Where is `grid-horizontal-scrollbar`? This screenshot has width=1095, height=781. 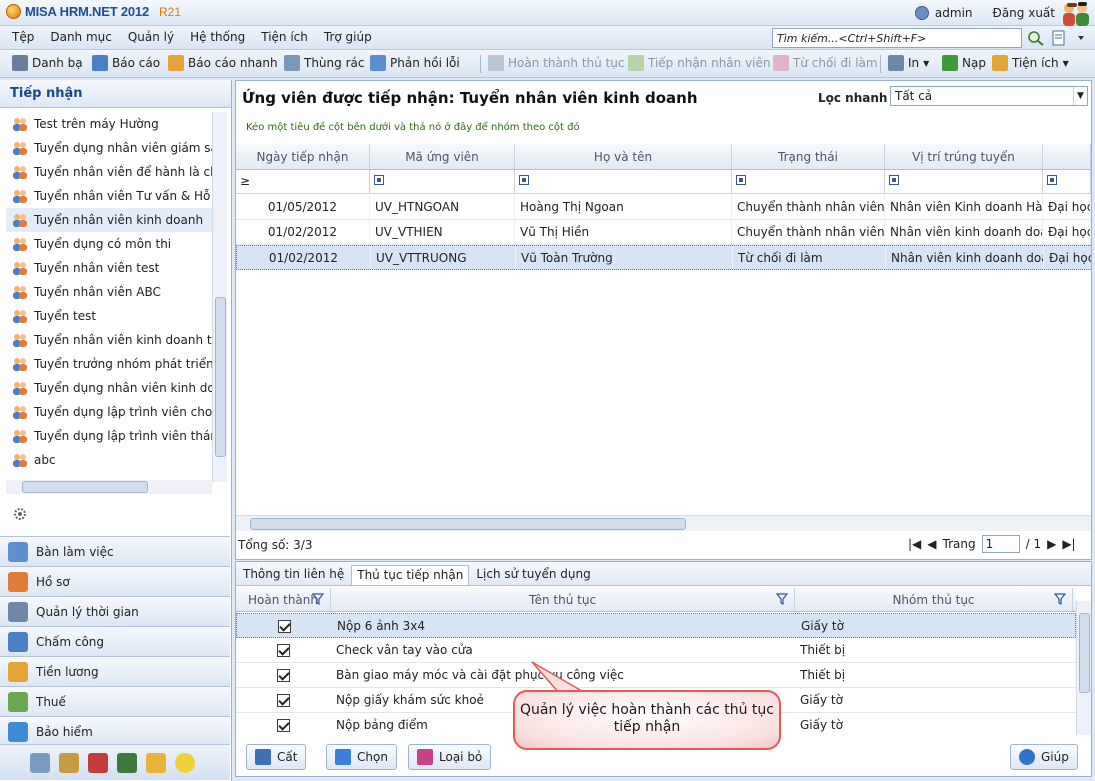 grid-horizontal-scrollbar is located at coordinates (663, 523).